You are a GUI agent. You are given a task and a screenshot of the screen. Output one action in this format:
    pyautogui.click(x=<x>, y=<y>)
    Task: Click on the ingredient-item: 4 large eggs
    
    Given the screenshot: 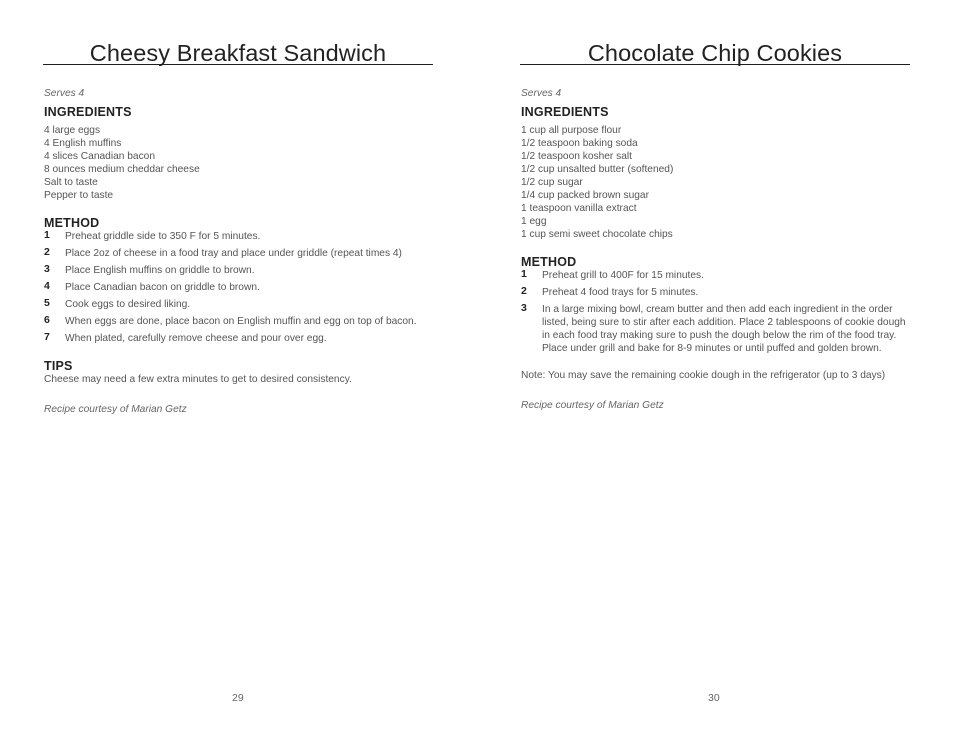 What is the action you would take?
    pyautogui.click(x=72, y=130)
    